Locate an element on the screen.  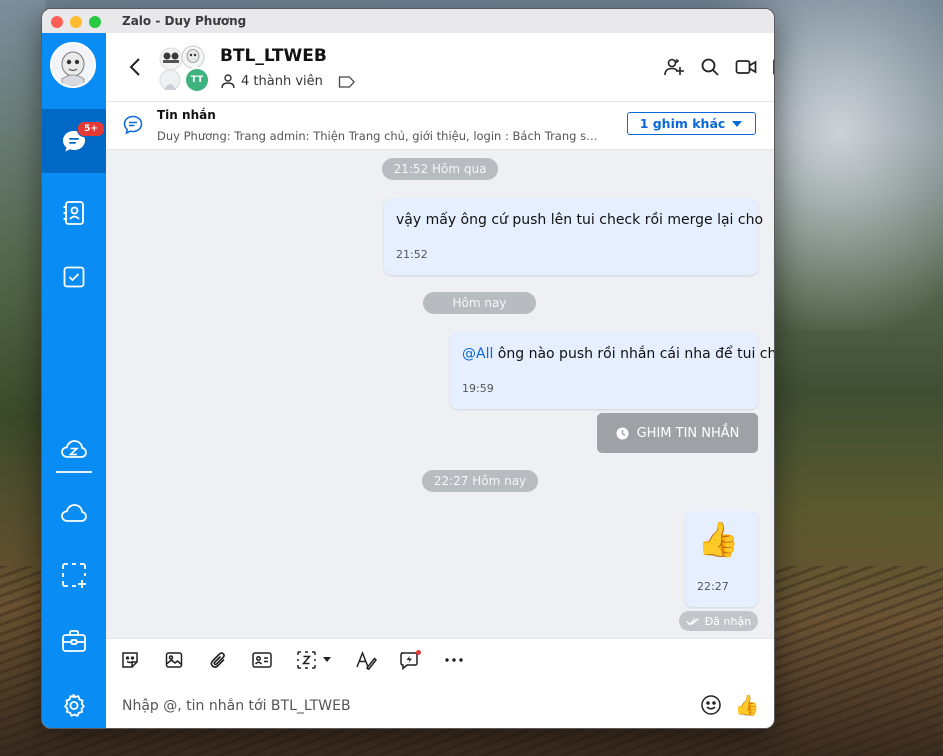
format-text-icon is located at coordinates (366, 660).